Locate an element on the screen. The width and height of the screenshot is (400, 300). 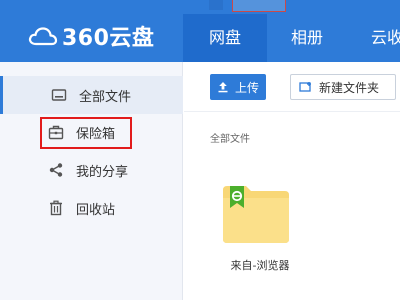
brand-logo: 360云盘 is located at coordinates (91, 36).